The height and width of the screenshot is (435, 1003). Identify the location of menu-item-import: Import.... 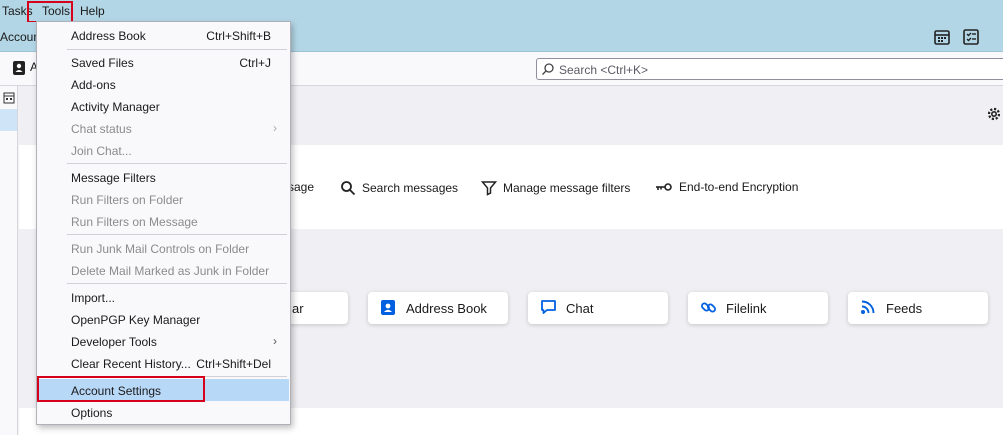
(163, 297).